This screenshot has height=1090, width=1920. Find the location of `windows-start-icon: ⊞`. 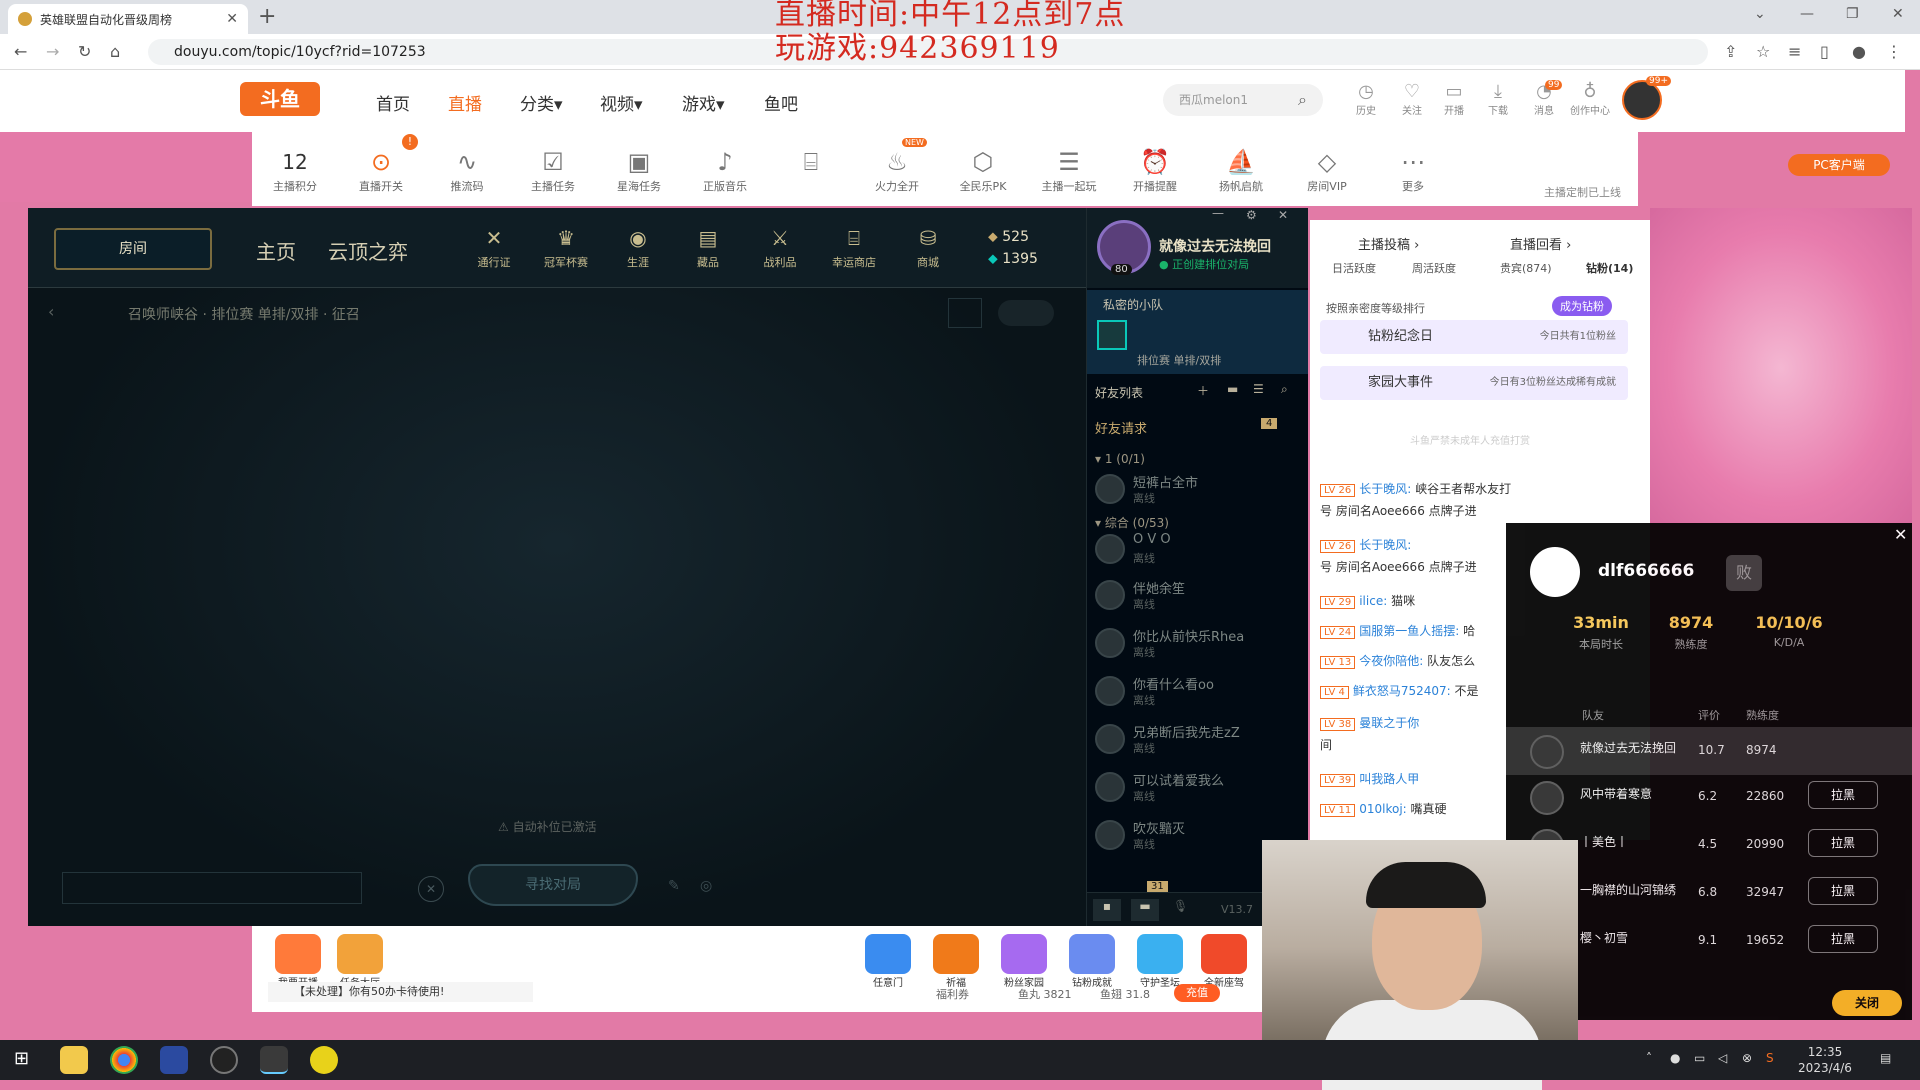

windows-start-icon: ⊞ is located at coordinates (21, 1058).